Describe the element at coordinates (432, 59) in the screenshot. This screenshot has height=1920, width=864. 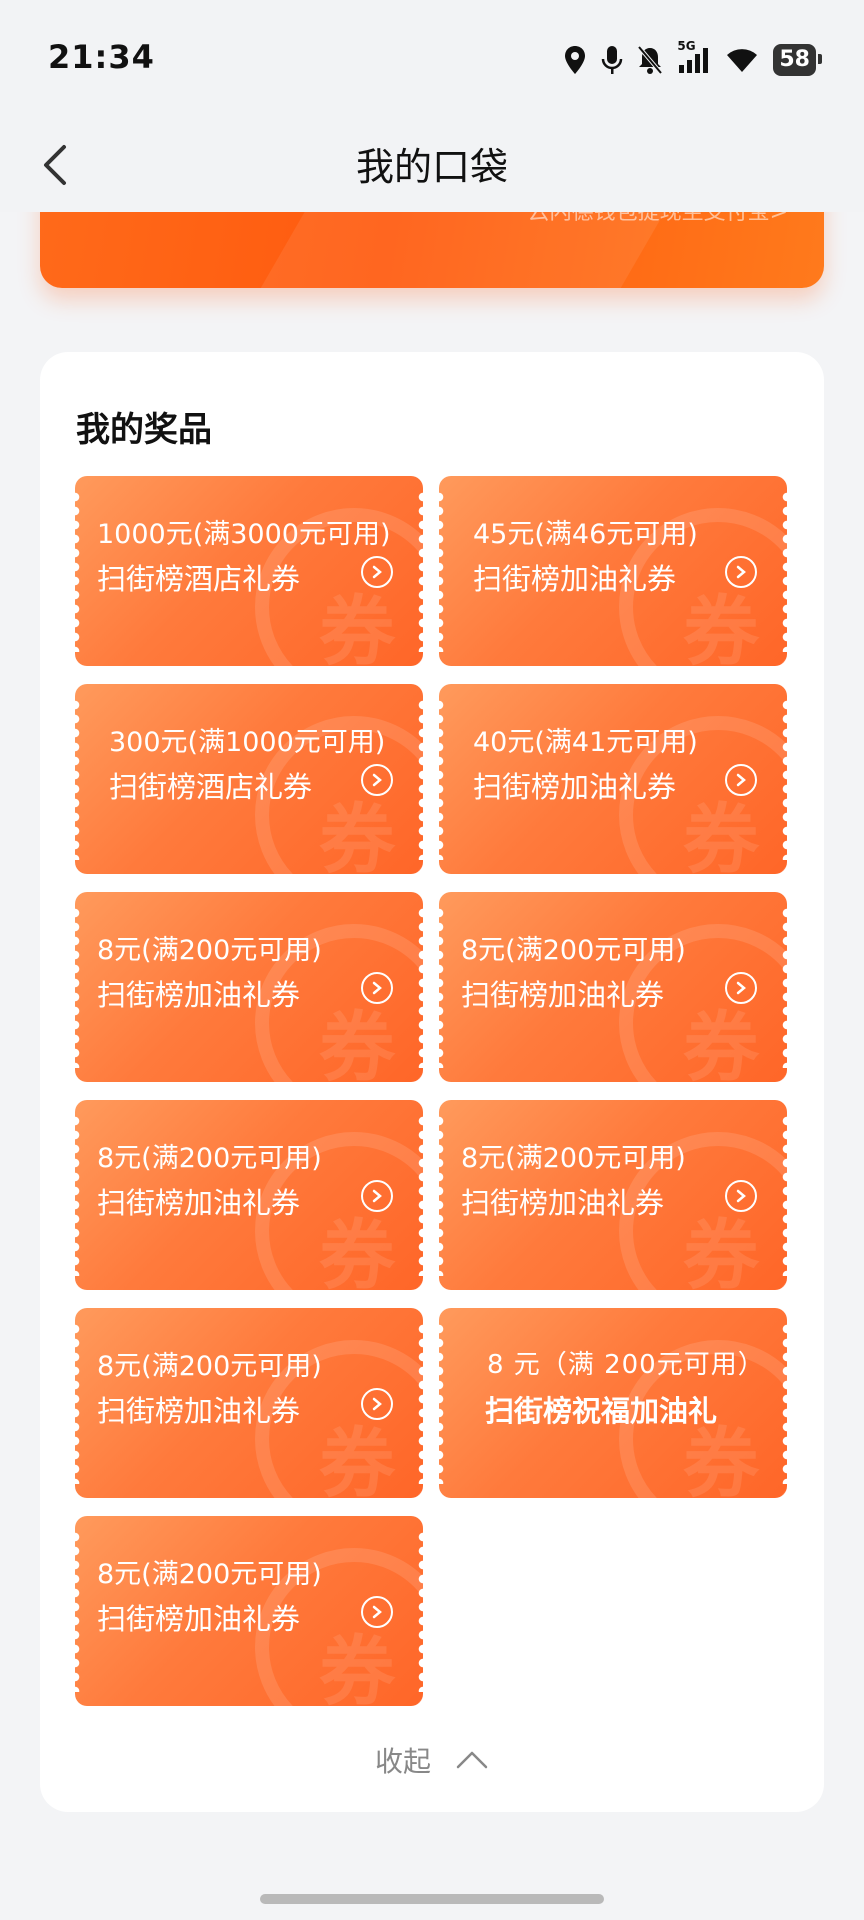
I see `status-bar: 21:34 5G 58` at that location.